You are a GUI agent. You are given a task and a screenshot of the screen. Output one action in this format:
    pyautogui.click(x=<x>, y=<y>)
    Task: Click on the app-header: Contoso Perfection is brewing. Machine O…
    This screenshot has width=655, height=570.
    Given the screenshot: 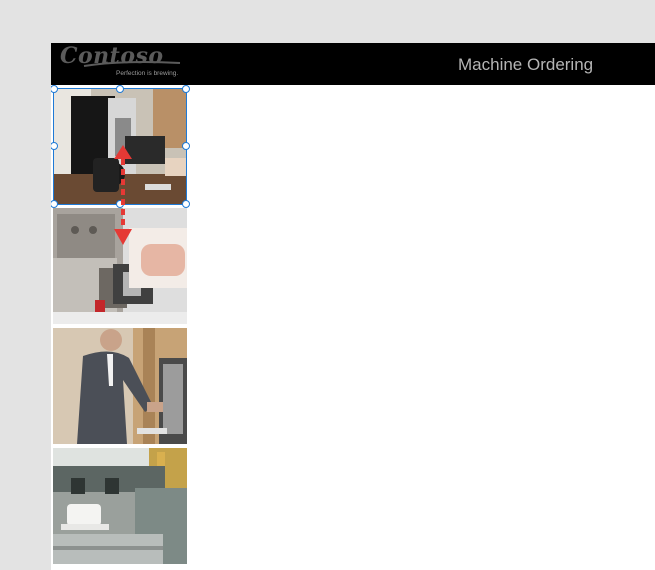 What is the action you would take?
    pyautogui.click(x=353, y=64)
    